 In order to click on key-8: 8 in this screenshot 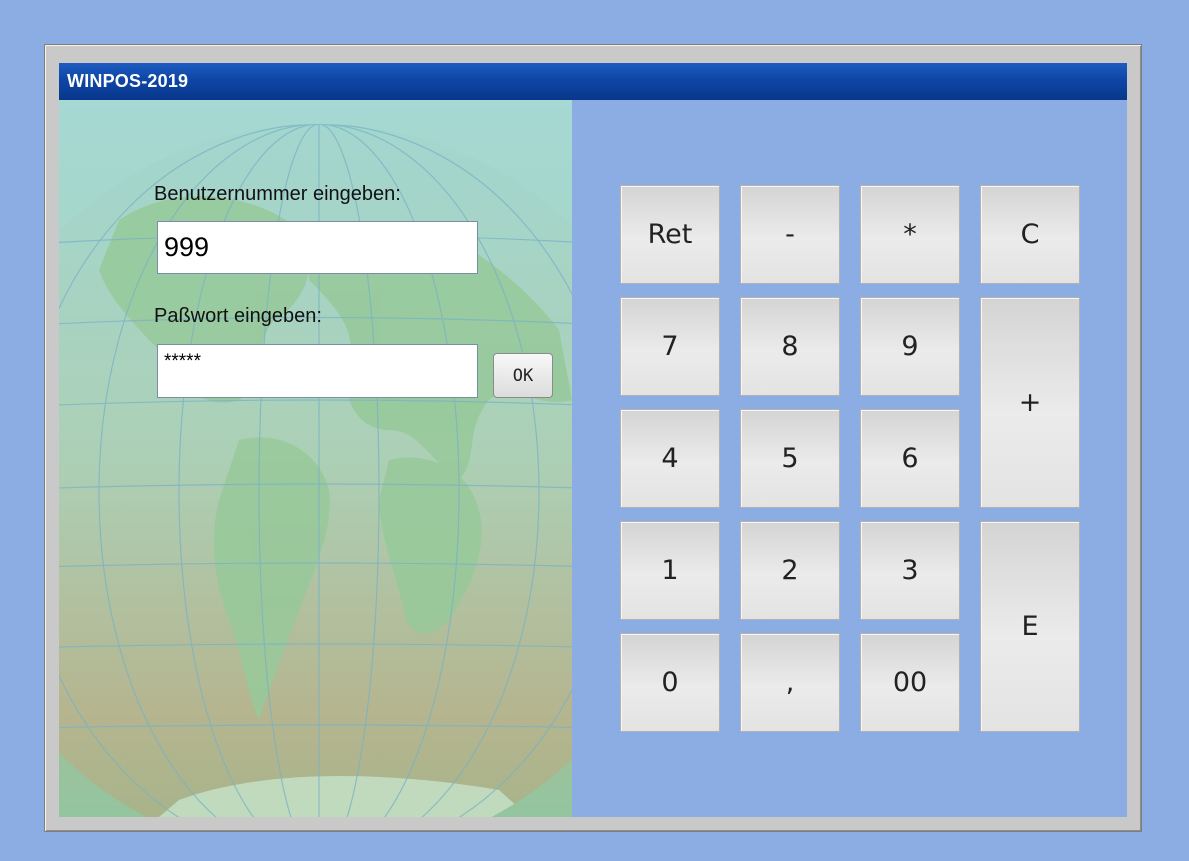, I will do `click(790, 346)`.